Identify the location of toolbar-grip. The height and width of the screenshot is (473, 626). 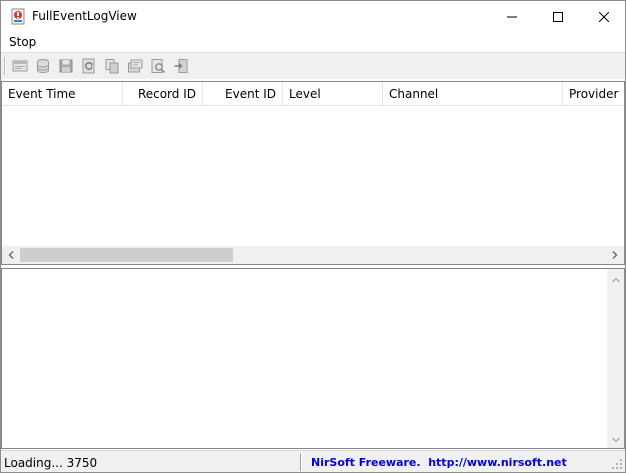
(5, 66).